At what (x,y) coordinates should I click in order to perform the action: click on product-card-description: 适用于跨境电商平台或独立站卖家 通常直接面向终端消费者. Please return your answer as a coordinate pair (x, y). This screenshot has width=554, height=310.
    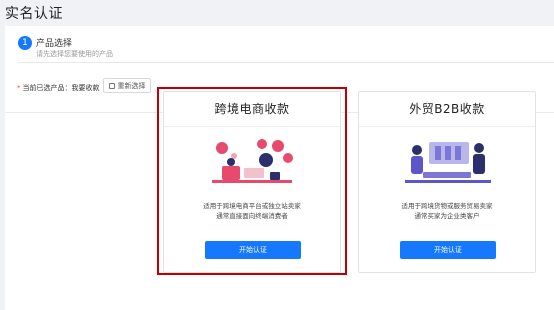
    Looking at the image, I should click on (252, 211).